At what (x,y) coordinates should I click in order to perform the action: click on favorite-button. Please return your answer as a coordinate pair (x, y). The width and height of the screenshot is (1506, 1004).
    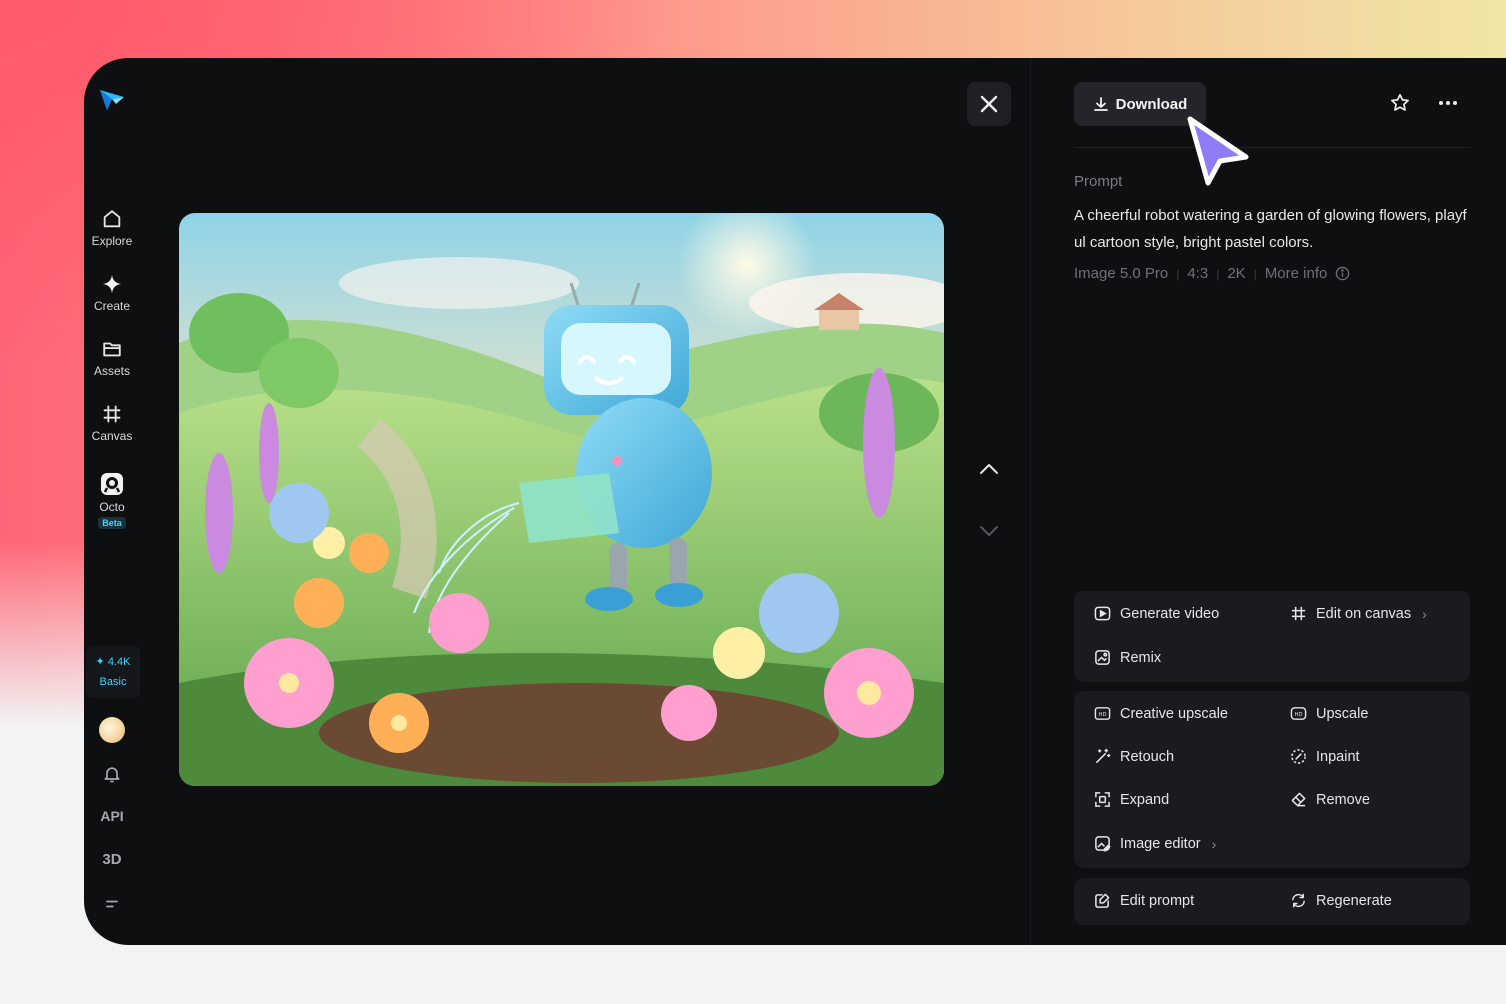
    Looking at the image, I should click on (1400, 105).